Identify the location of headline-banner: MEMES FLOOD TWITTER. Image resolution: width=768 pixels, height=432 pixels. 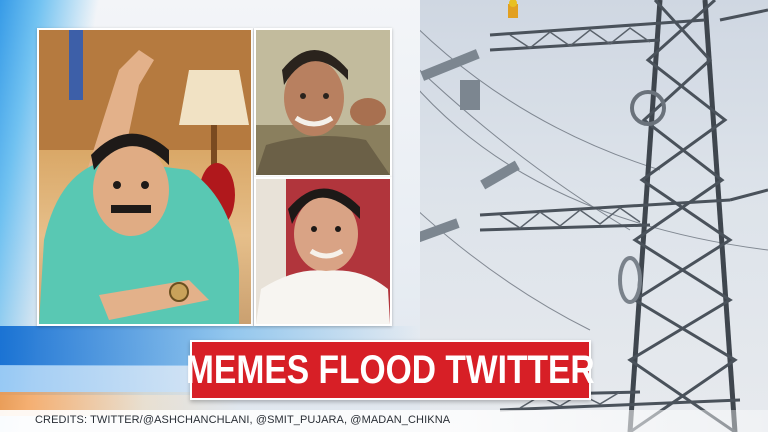
(390, 370).